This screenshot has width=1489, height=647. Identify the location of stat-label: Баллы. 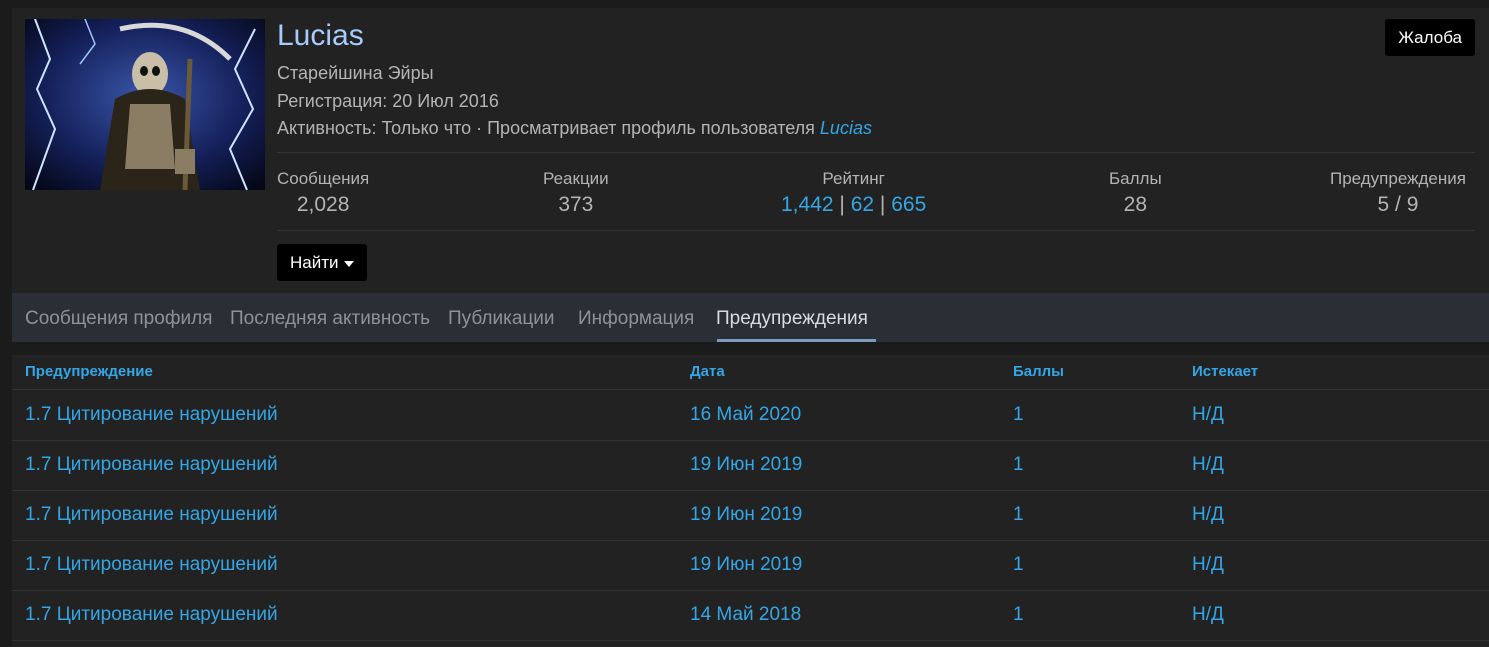
(1135, 178).